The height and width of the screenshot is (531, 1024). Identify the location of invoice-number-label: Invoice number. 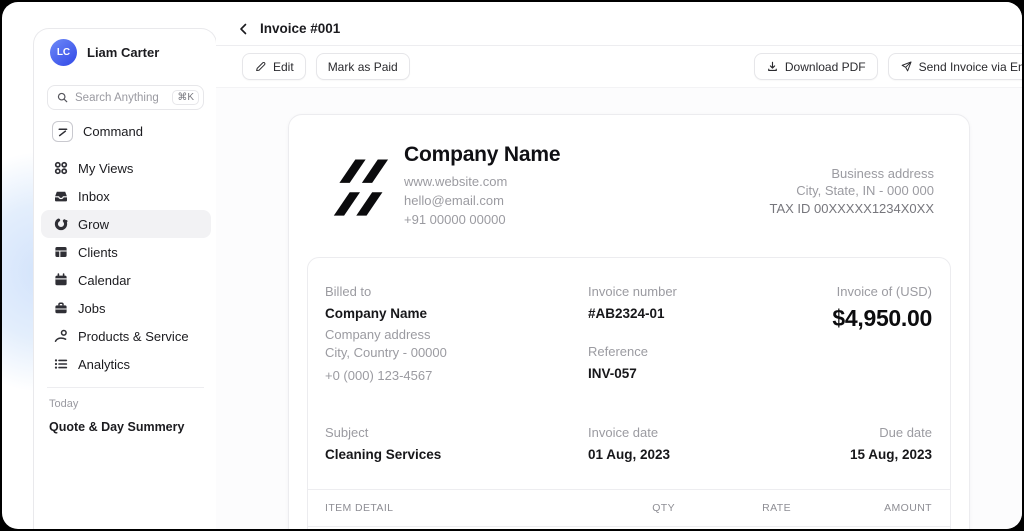
(632, 291).